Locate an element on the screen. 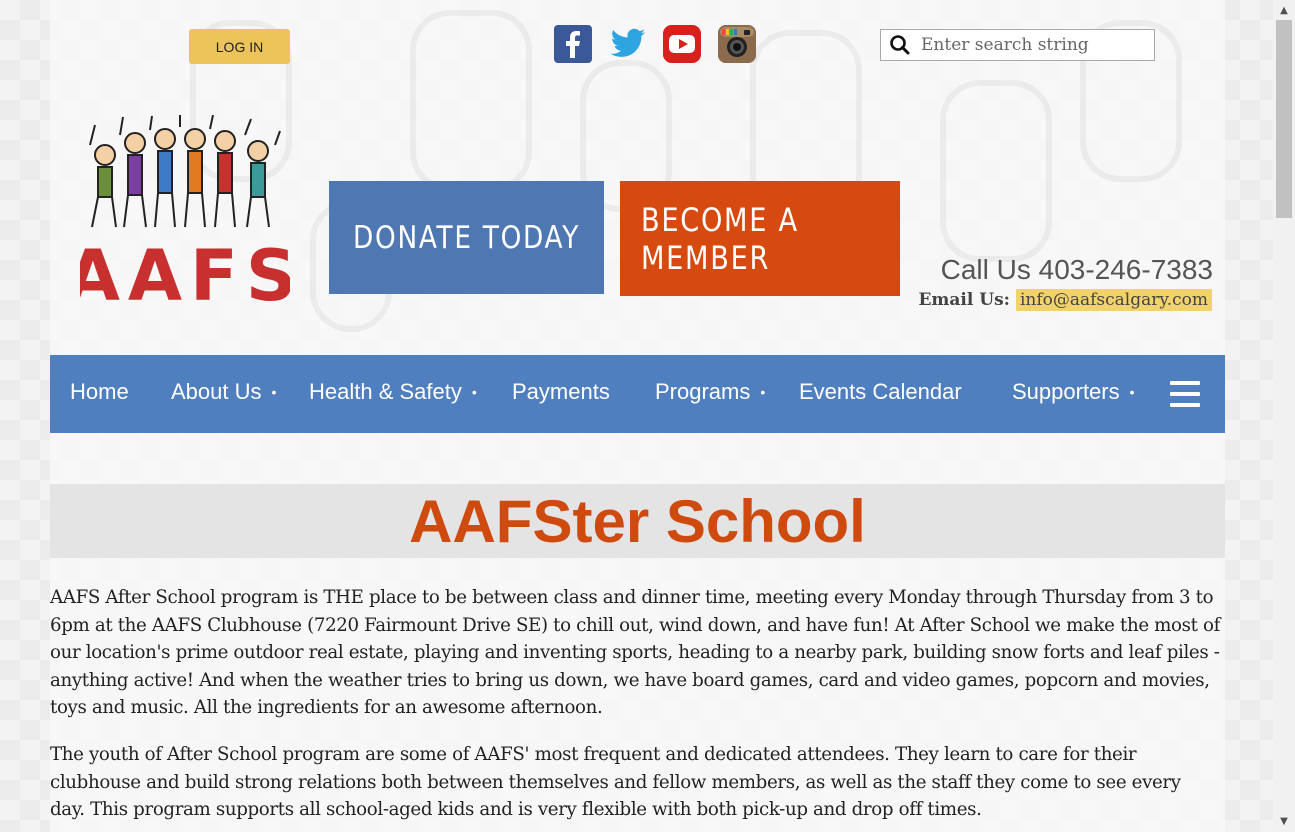 The image size is (1295, 832). nav-item-events-calendar: Events Calendar is located at coordinates (880, 392).